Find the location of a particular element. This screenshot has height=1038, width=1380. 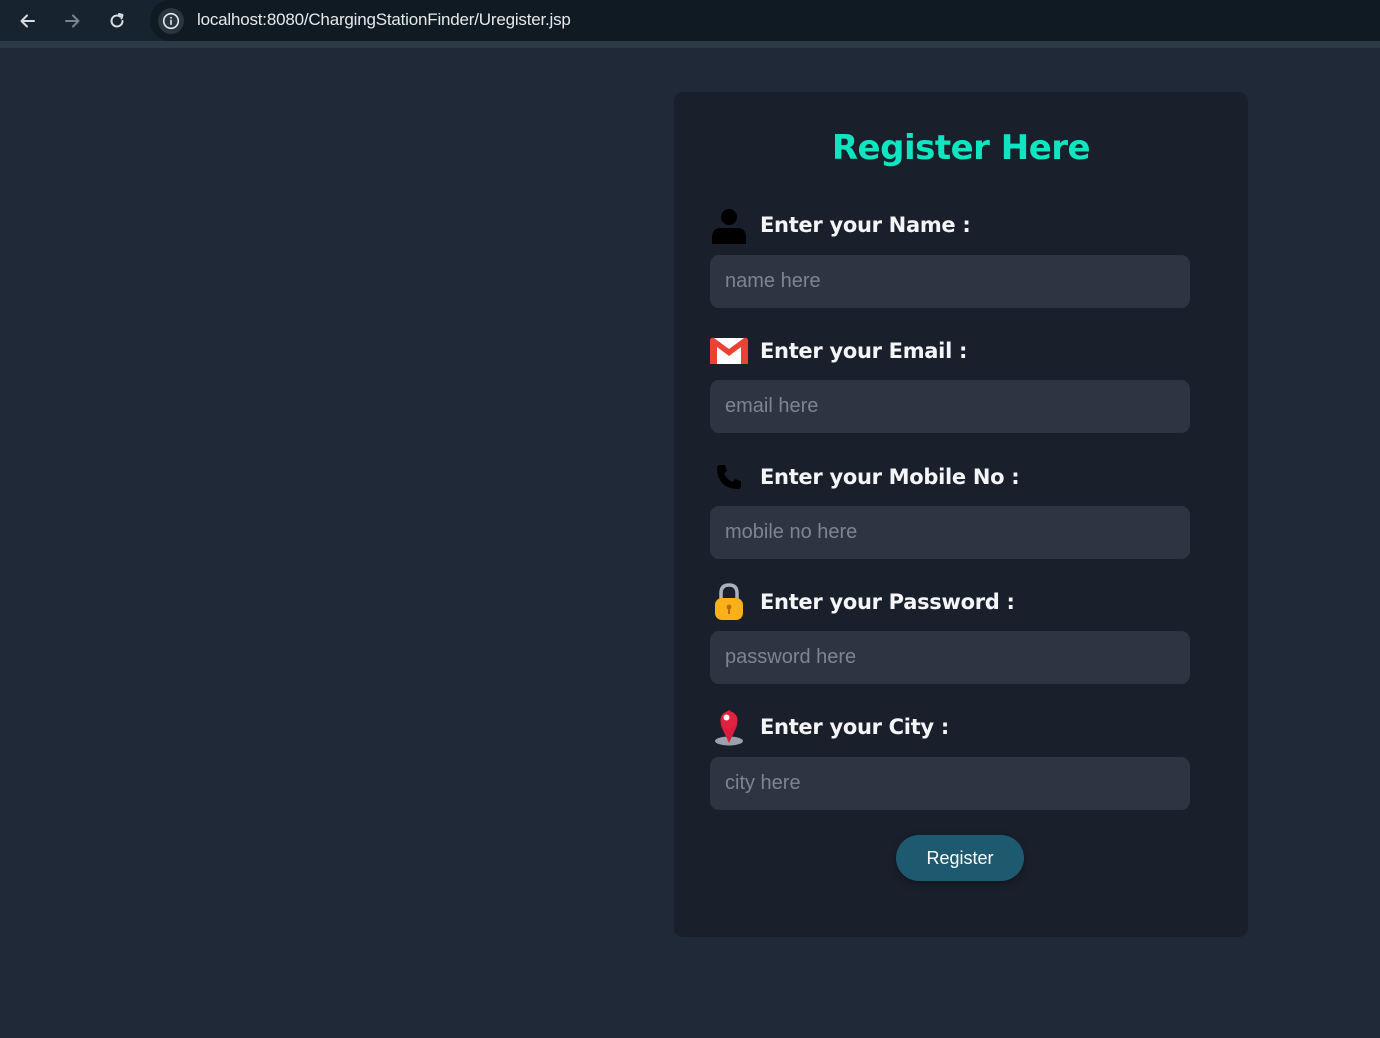

info-icon is located at coordinates (171, 21).